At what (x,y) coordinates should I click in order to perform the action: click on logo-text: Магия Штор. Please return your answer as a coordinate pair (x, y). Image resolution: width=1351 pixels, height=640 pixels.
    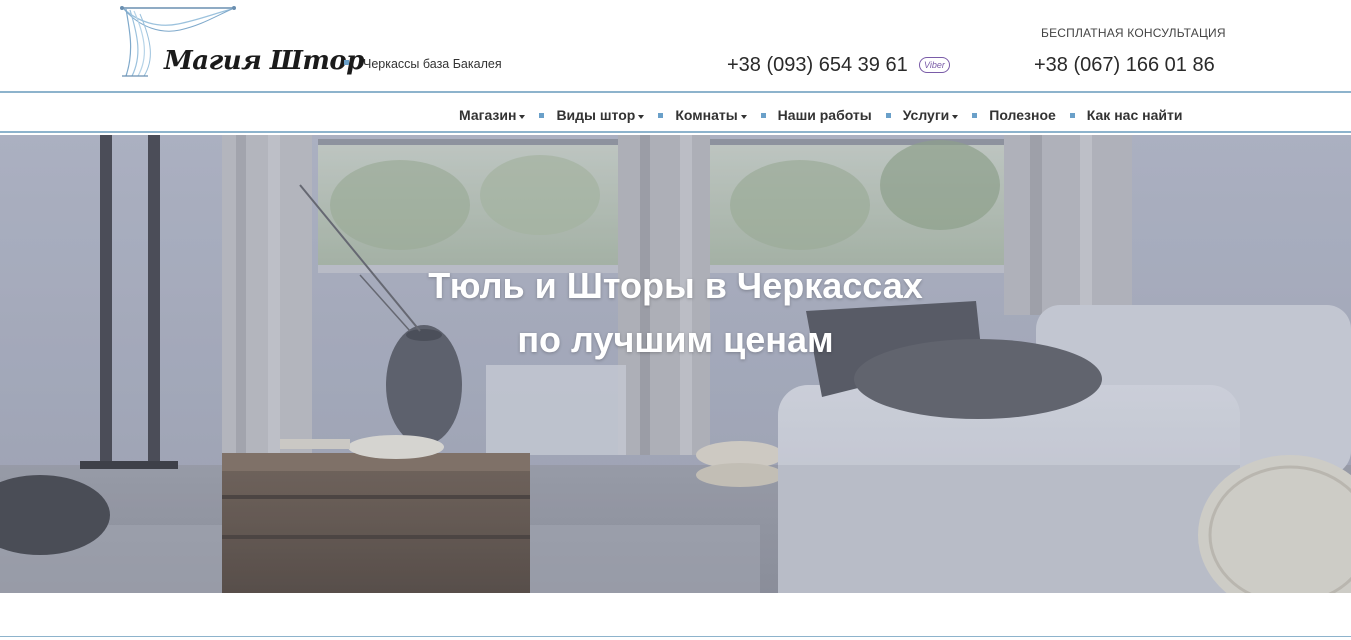
    Looking at the image, I should click on (264, 61).